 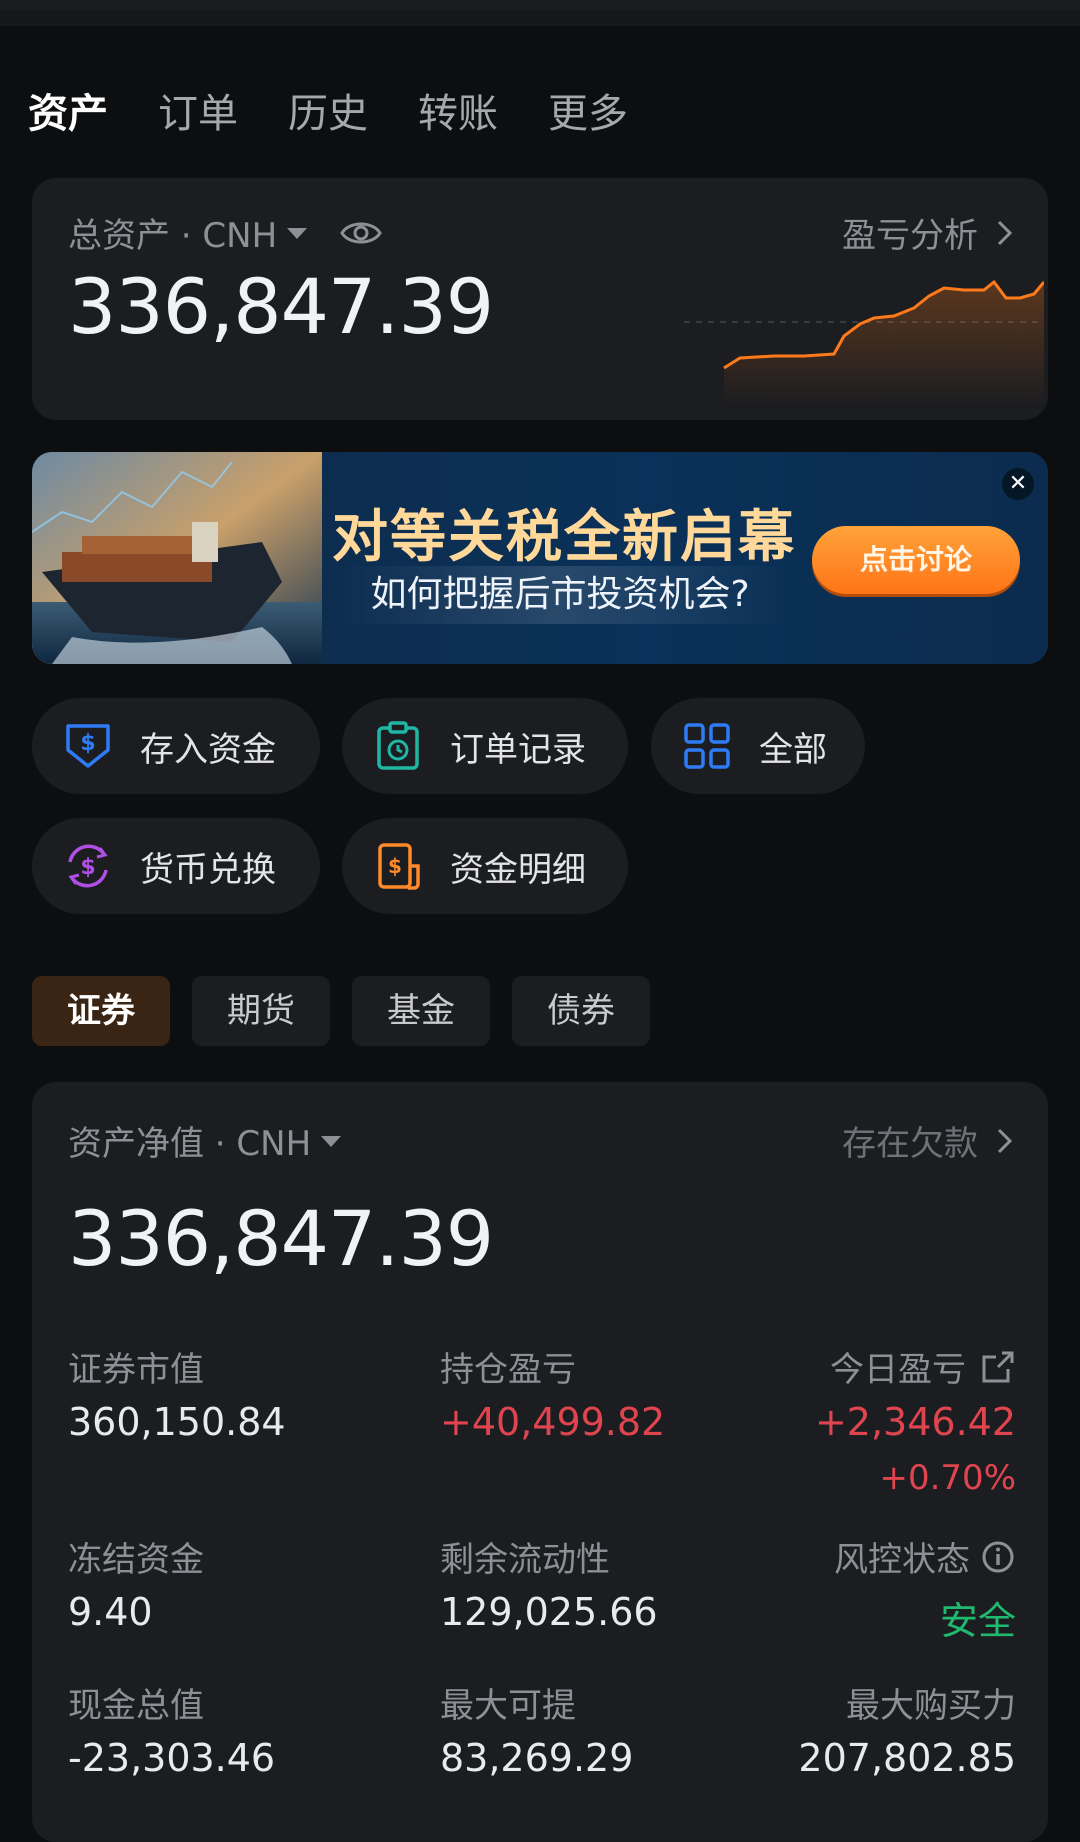 What do you see at coordinates (421, 1011) in the screenshot?
I see `chip-funds: 基金` at bounding box center [421, 1011].